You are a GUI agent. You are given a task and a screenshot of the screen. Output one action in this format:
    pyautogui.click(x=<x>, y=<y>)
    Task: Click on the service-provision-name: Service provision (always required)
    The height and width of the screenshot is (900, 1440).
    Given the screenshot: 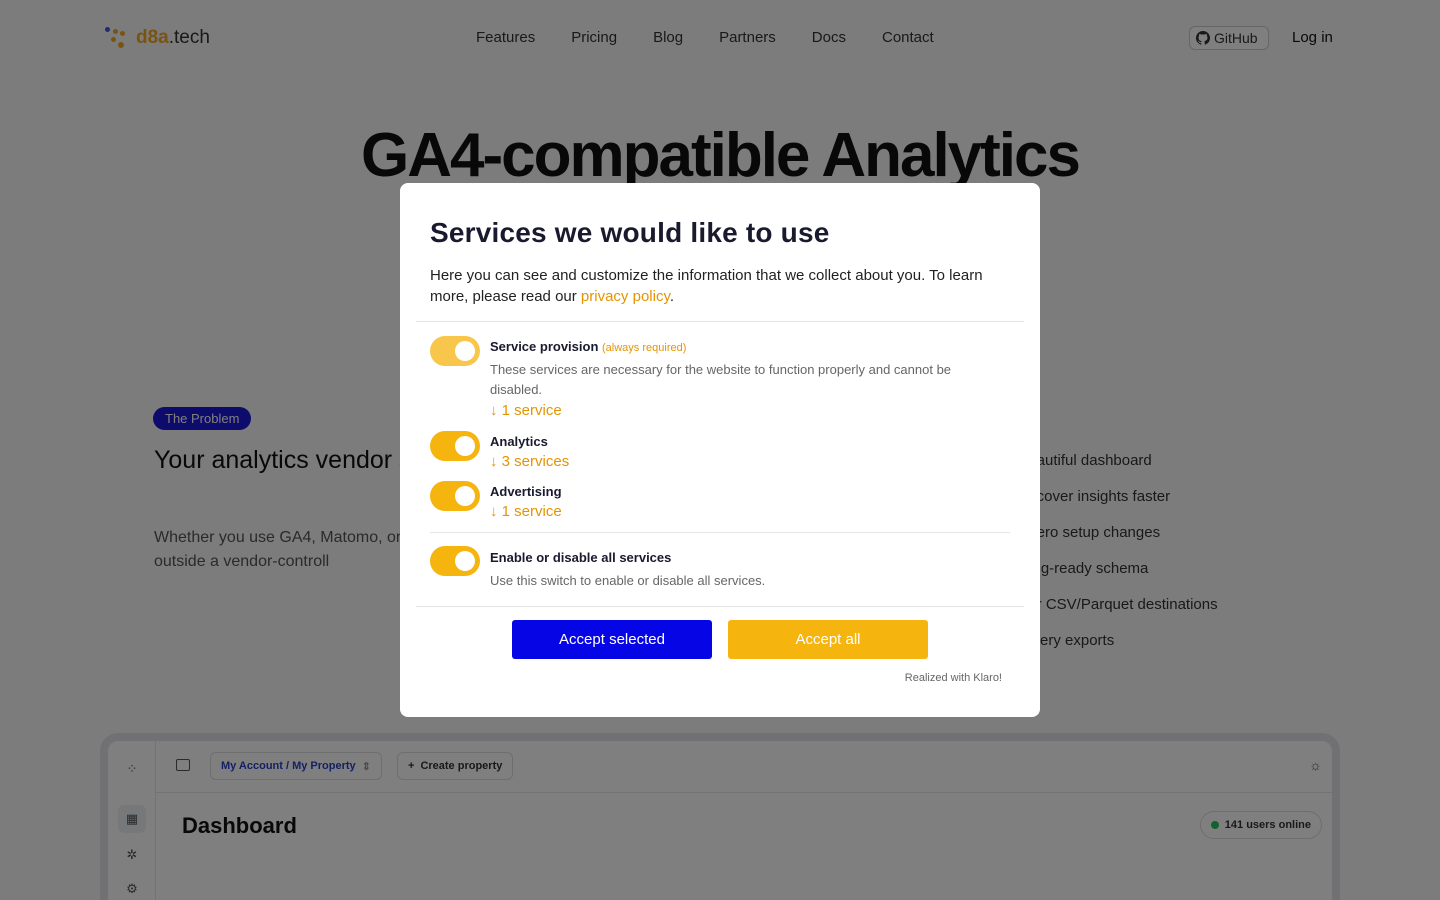 What is the action you would take?
    pyautogui.click(x=588, y=346)
    